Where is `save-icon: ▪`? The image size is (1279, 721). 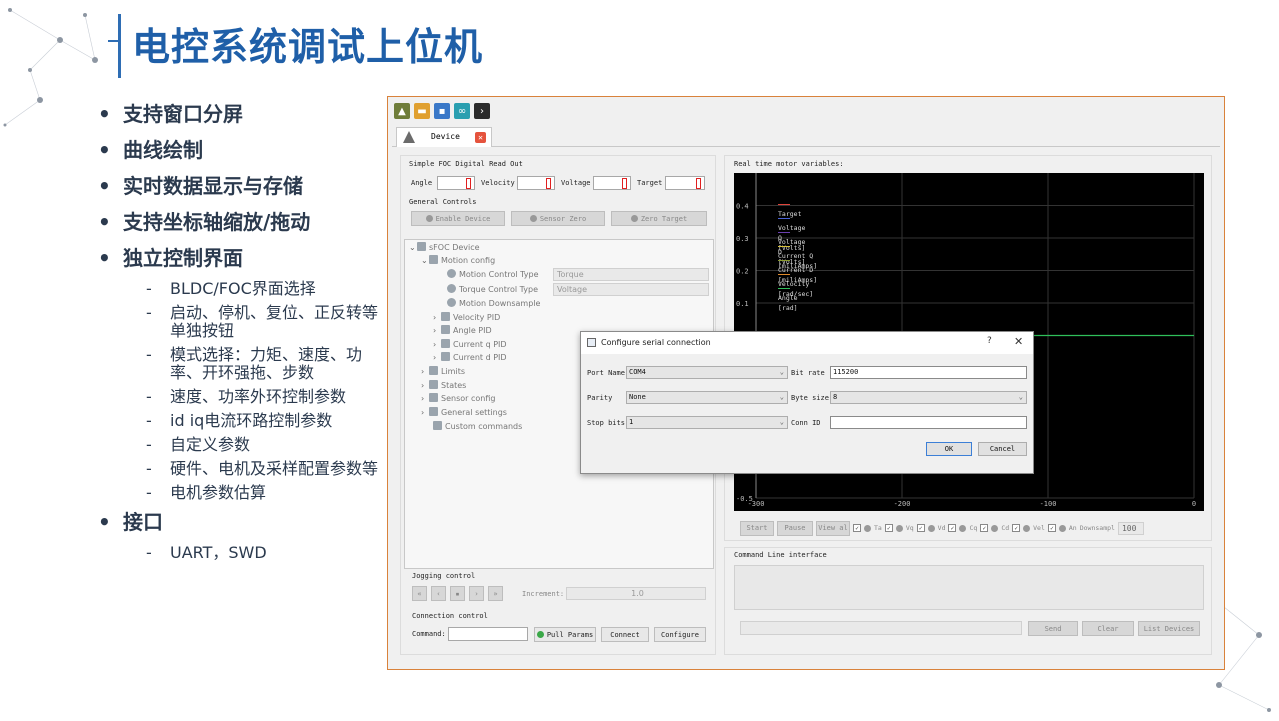 save-icon: ▪ is located at coordinates (442, 111).